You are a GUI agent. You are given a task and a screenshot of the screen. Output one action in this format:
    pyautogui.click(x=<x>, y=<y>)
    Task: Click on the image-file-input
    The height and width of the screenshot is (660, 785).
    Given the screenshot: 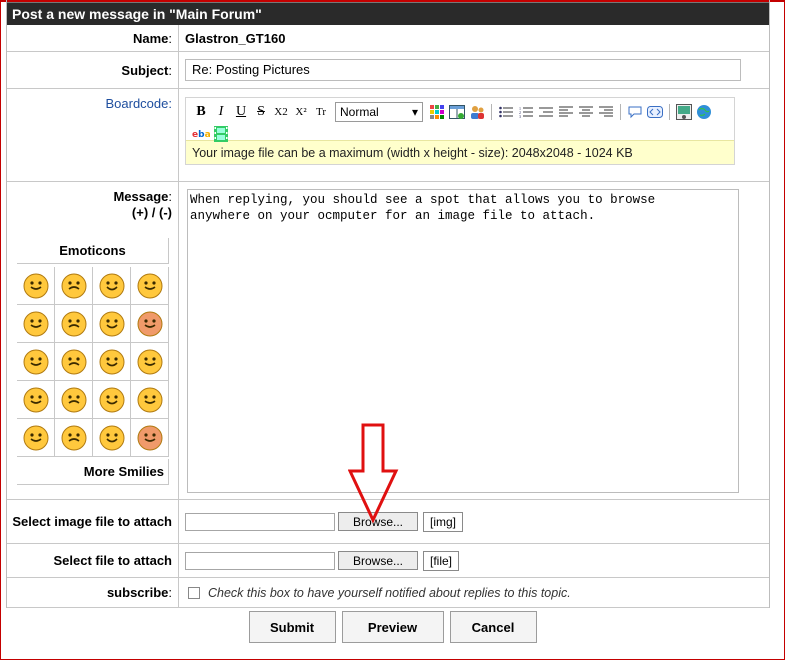 What is the action you would take?
    pyautogui.click(x=260, y=521)
    